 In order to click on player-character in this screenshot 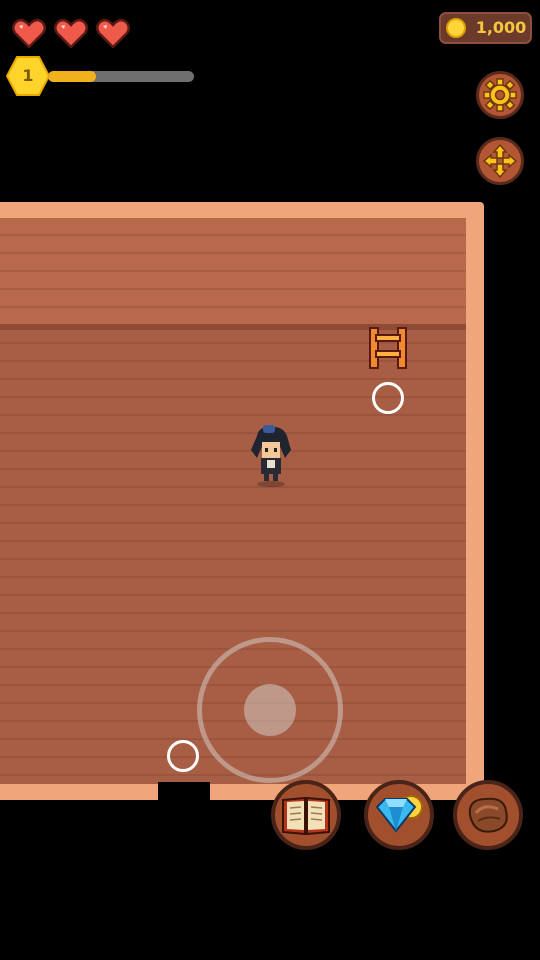, I will do `click(271, 456)`.